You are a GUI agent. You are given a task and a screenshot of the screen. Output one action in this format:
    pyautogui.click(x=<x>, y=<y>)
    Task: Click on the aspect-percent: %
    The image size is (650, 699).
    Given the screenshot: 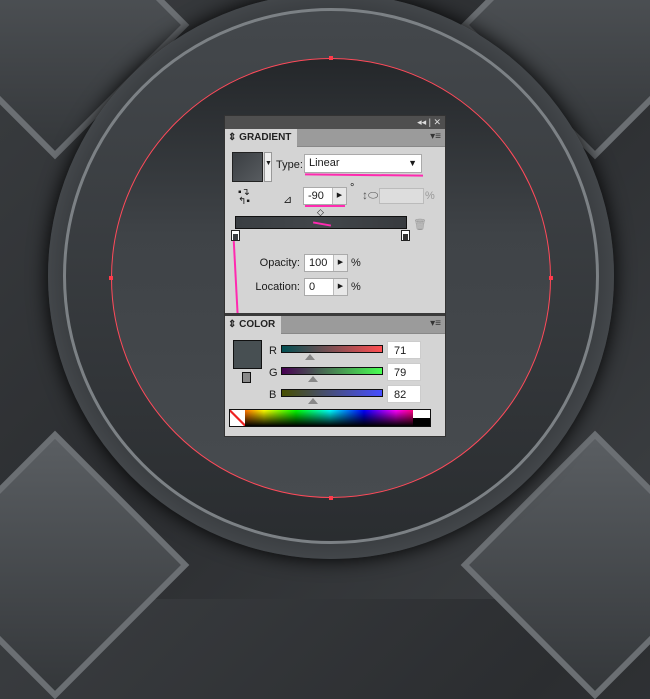 What is the action you would take?
    pyautogui.click(x=430, y=196)
    